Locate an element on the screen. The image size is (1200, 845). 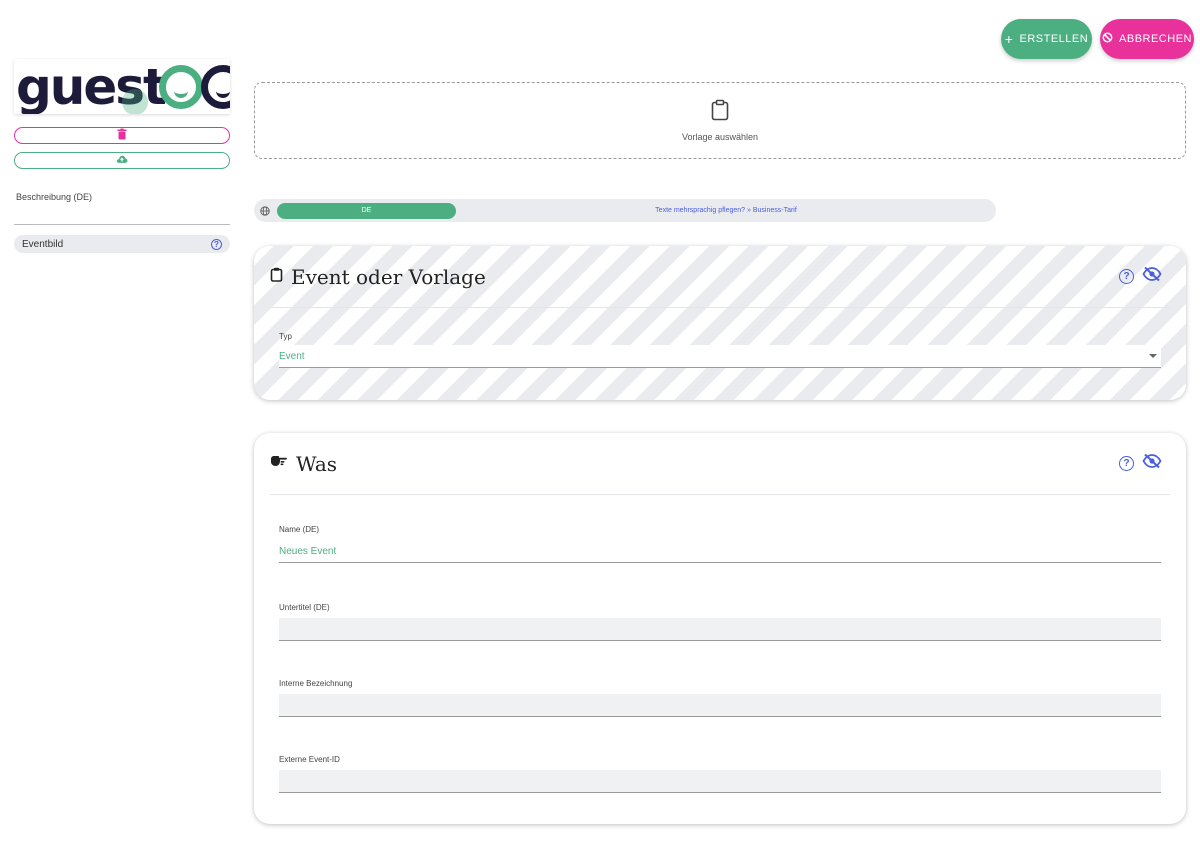
event-or-template-card: Event oder Vorlage ? Typ Event is located at coordinates (720, 323).